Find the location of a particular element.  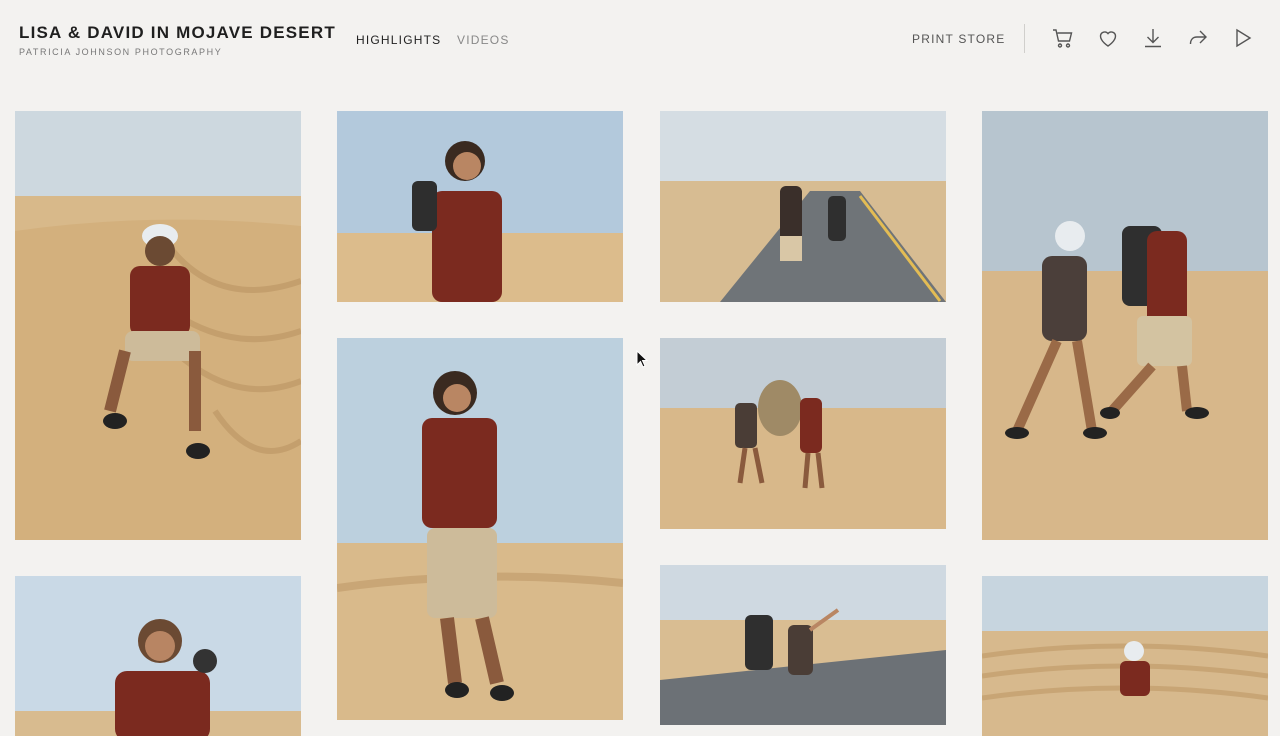

photographer-name: PATRICIA JOHNSON PHOTOGRAPHY is located at coordinates (120, 52).